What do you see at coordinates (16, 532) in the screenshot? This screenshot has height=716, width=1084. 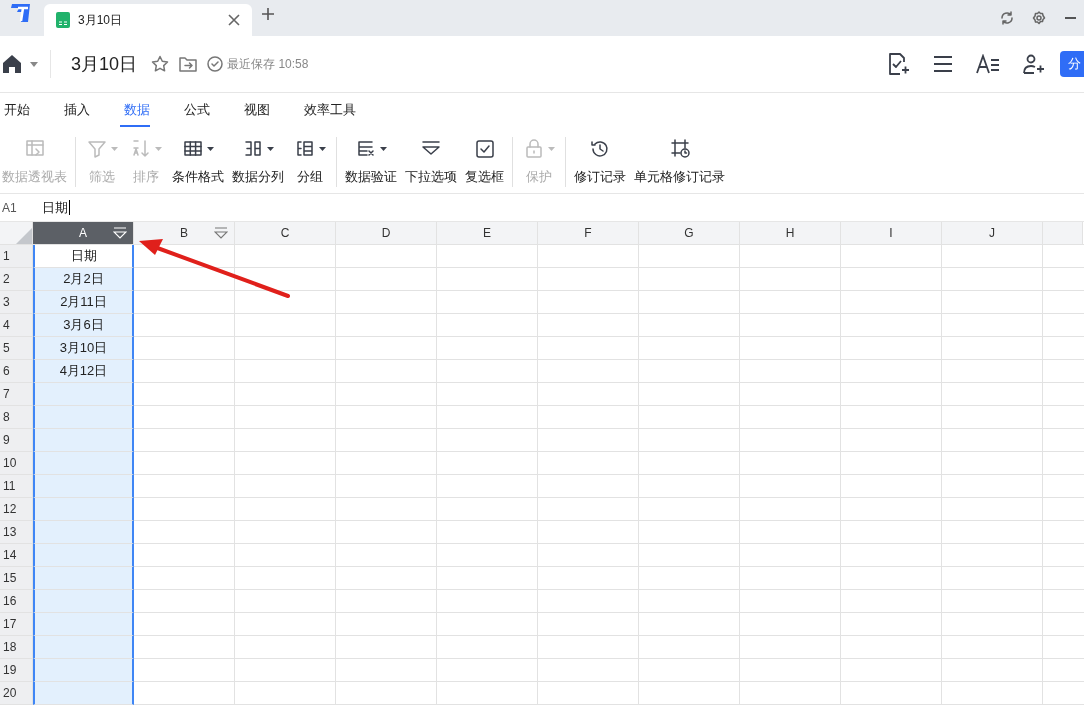 I see `row-header: 13` at bounding box center [16, 532].